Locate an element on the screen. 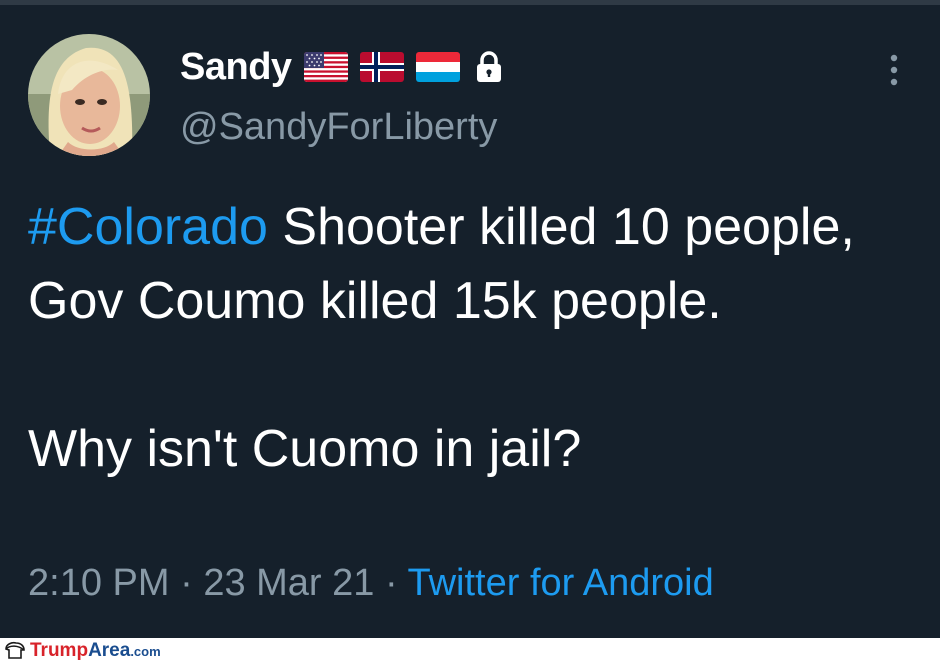 Image resolution: width=940 pixels, height=664 pixels. watermark-bar: TrumpArea.com is located at coordinates (470, 651).